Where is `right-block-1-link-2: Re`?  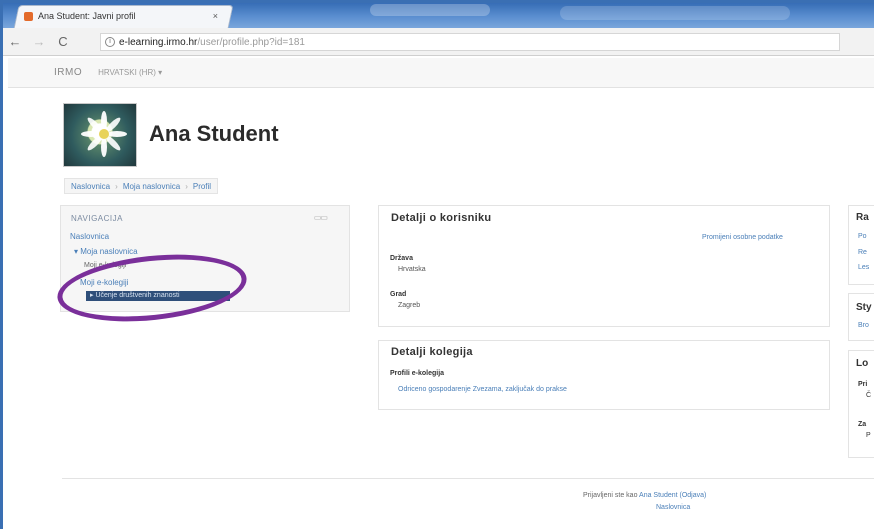
right-block-1-link-2: Re is located at coordinates (862, 252).